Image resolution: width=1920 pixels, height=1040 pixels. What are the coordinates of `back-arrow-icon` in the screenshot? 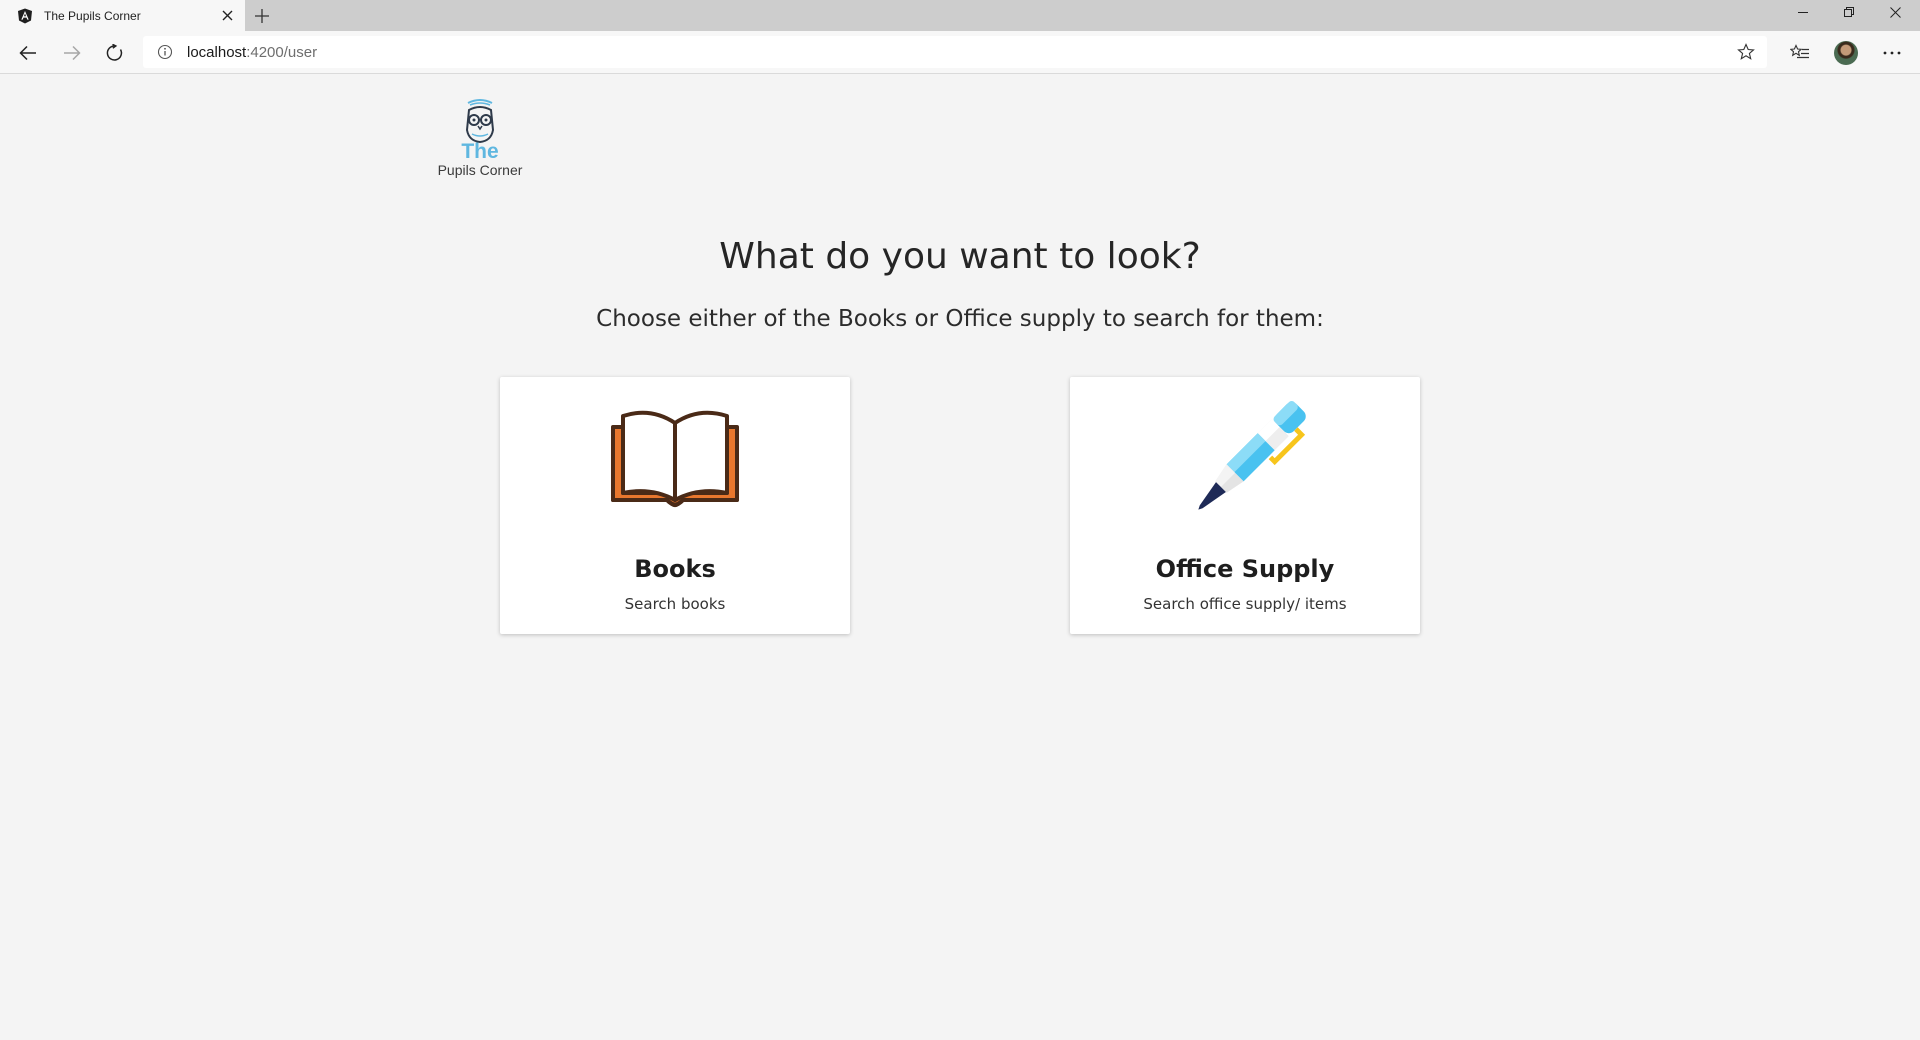 It's located at (28, 53).